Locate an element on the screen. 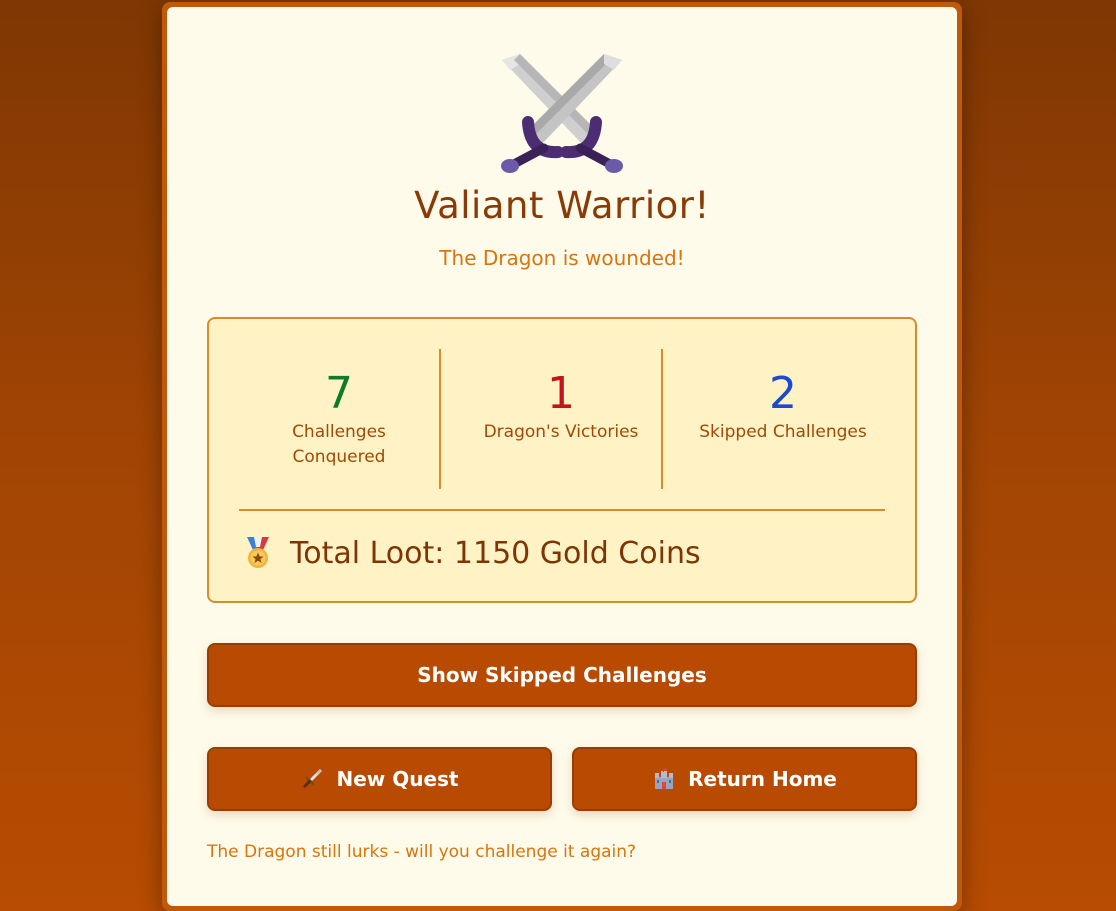 This screenshot has height=911, width=1116. loot-divider is located at coordinates (562, 510).